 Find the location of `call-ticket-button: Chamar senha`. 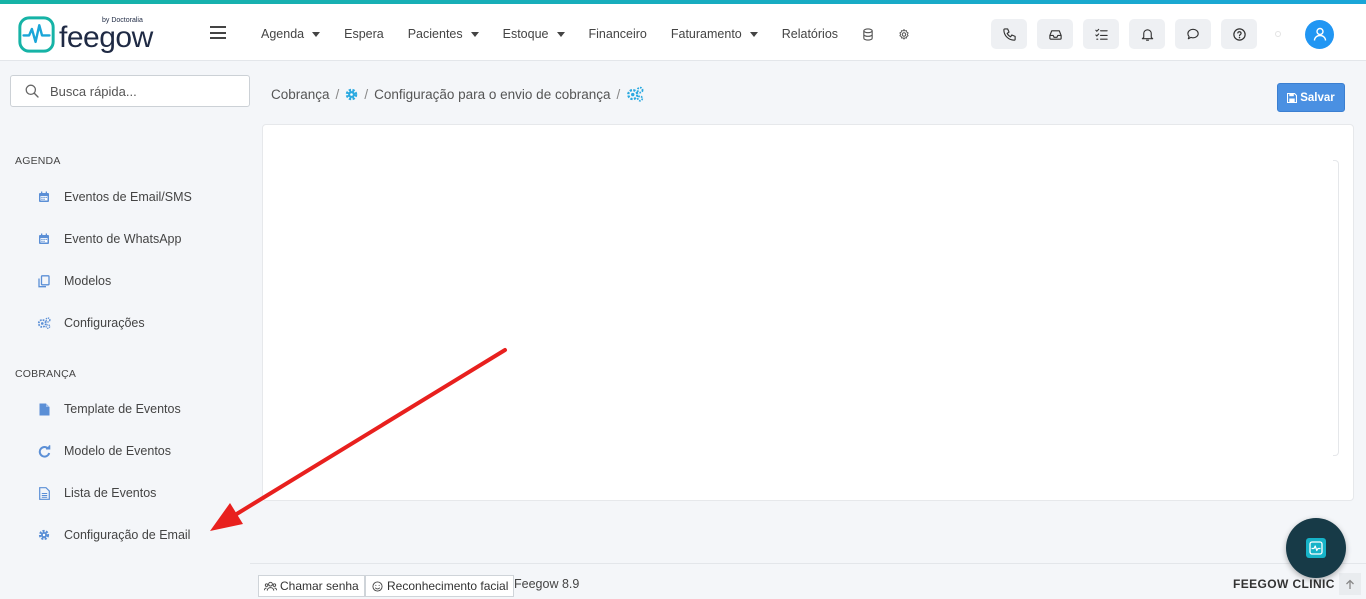

call-ticket-button: Chamar senha is located at coordinates (311, 586).